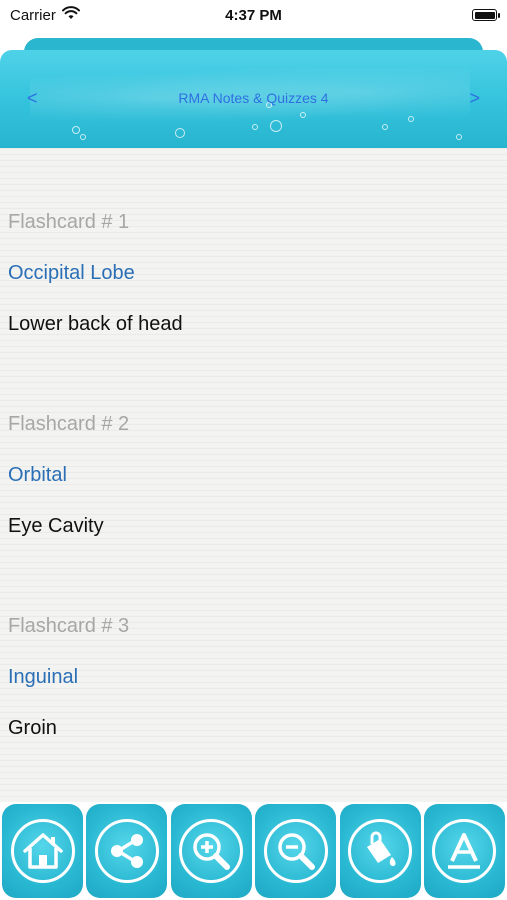  Describe the element at coordinates (33, 15) in the screenshot. I see `carrier-label: Carrier` at that location.